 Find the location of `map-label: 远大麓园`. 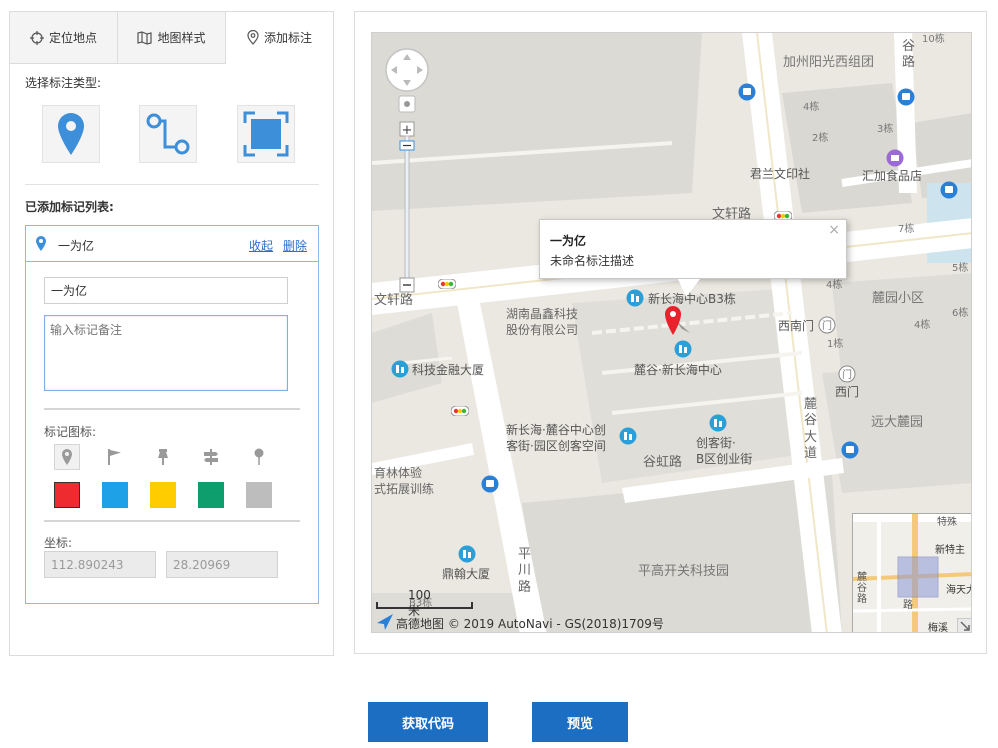

map-label: 远大麓园 is located at coordinates (897, 422).